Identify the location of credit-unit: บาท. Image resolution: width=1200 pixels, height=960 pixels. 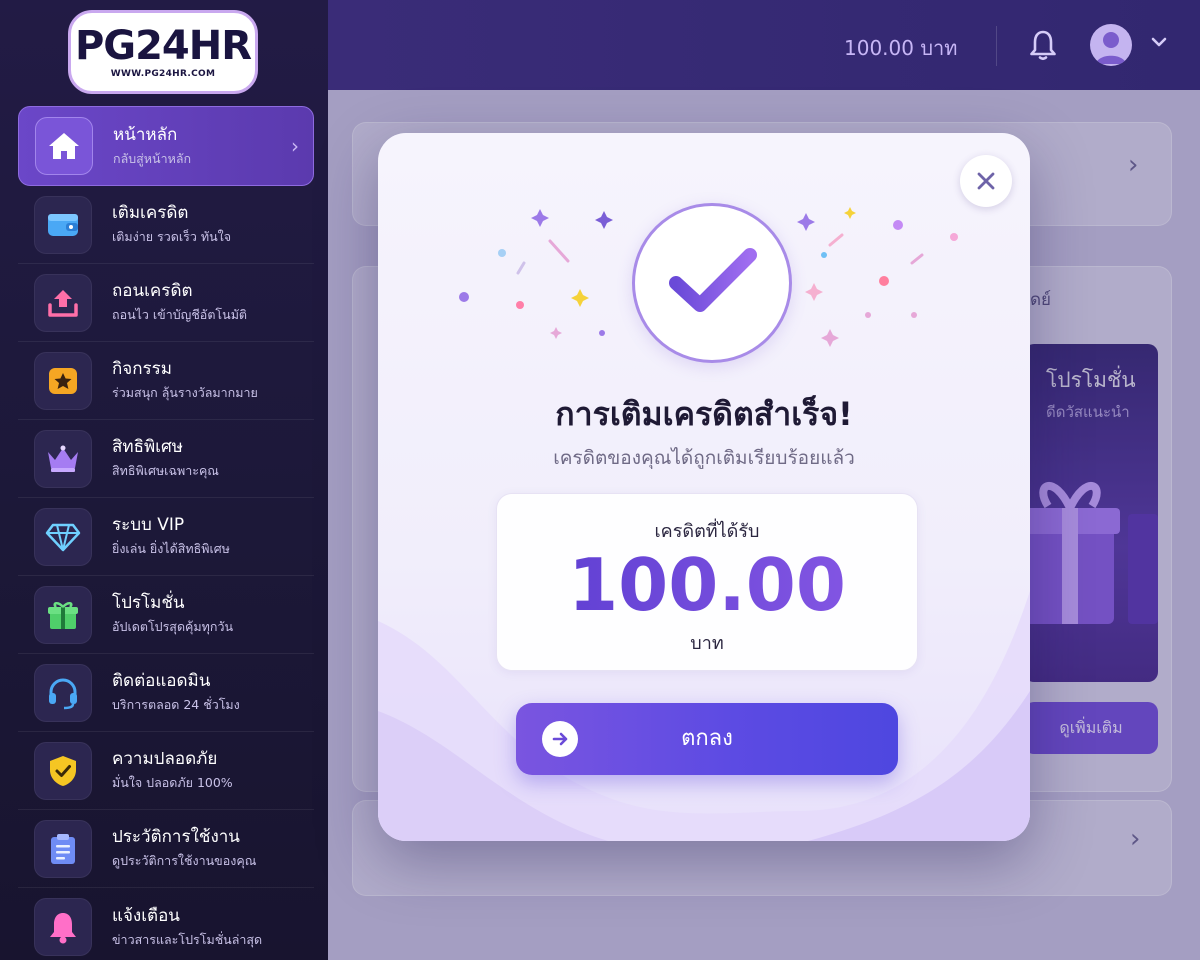
(707, 643).